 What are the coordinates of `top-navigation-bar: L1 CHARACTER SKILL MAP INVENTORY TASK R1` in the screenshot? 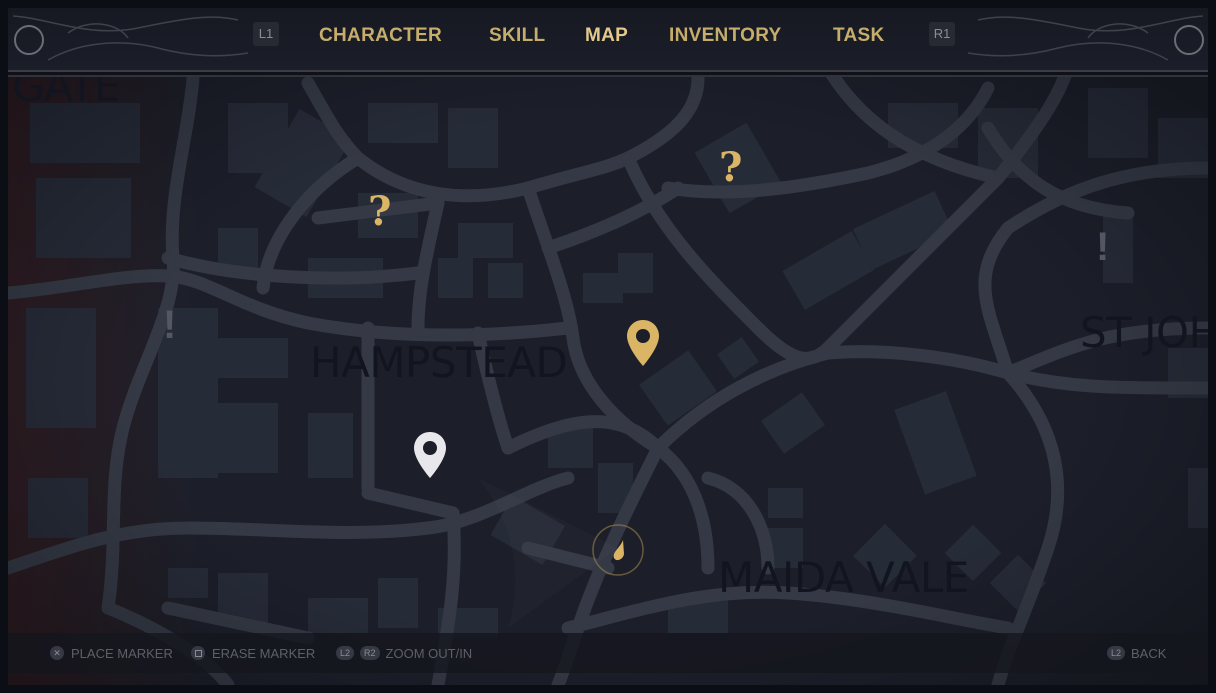 It's located at (608, 40).